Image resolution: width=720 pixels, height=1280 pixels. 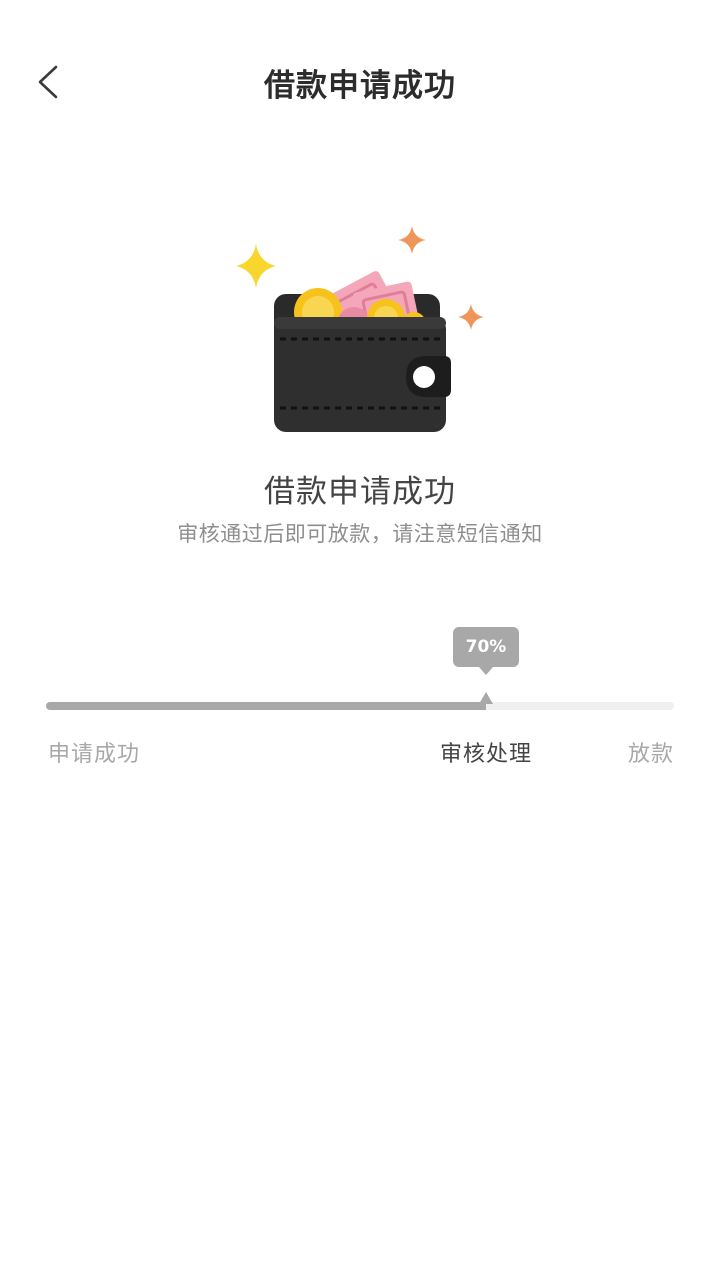 I want to click on progress-marker, so click(x=486, y=698).